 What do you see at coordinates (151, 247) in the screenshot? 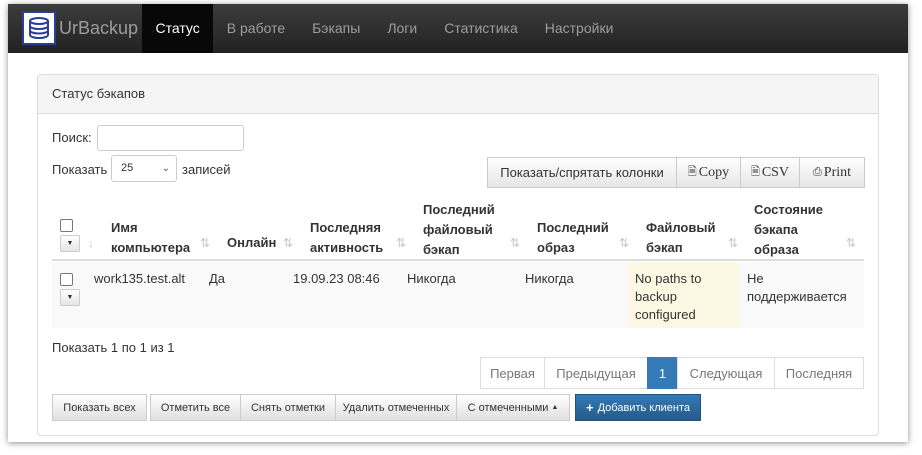
I see `col-name-line2: компьютера` at bounding box center [151, 247].